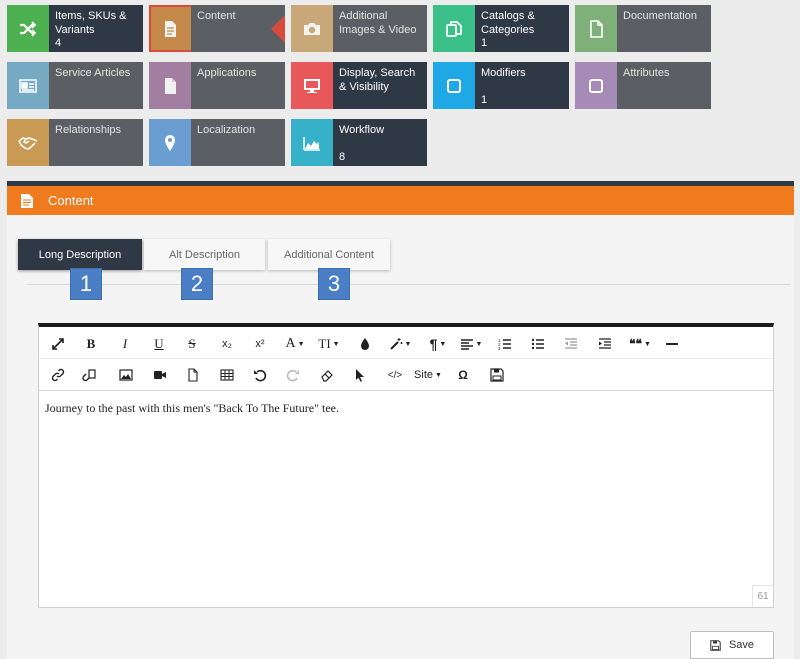 The image size is (800, 659). Describe the element at coordinates (28, 85) in the screenshot. I see `id-card-icon` at that location.